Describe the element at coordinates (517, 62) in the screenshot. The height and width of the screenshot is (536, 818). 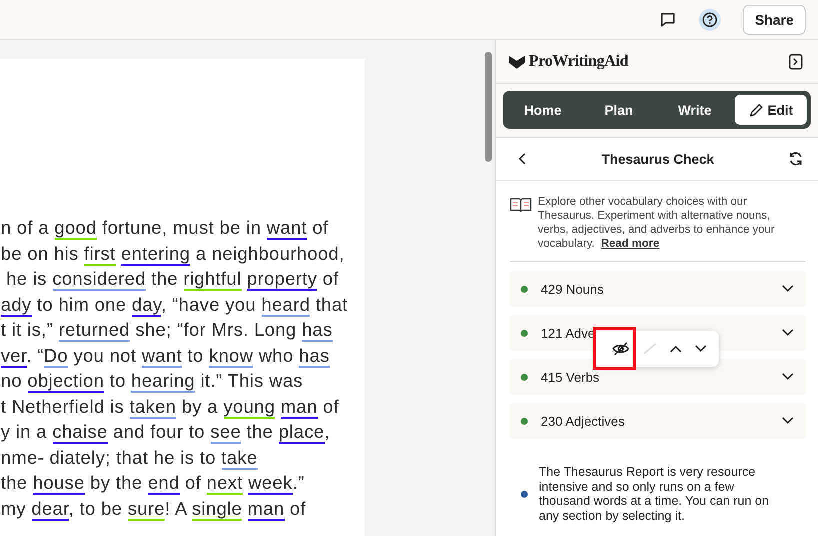
I see `logo-icon` at that location.